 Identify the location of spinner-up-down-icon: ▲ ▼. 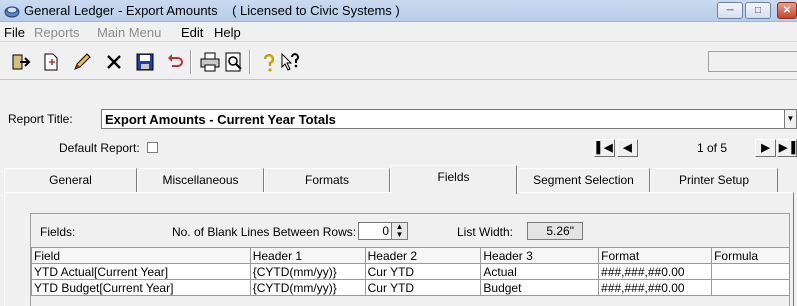
(399, 231).